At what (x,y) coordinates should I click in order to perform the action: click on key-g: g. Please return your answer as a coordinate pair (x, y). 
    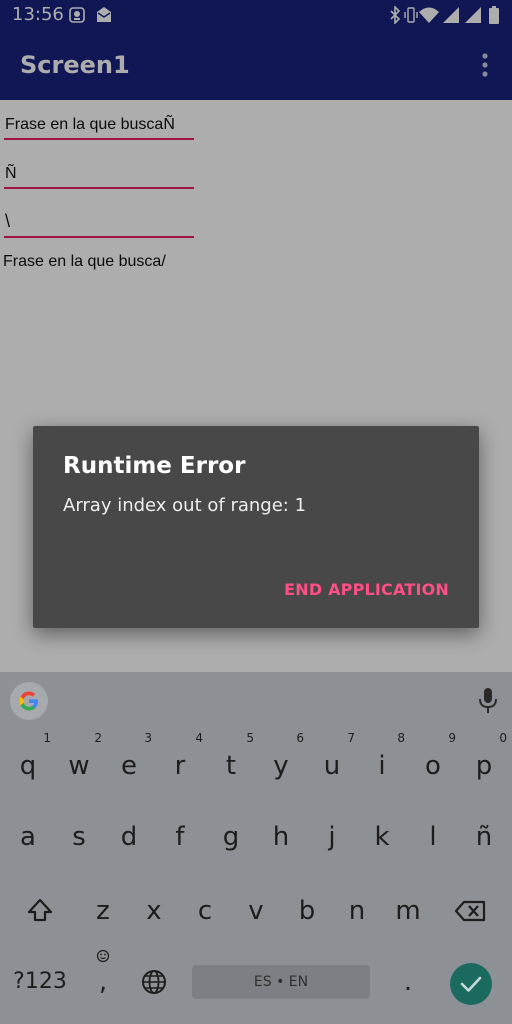
    Looking at the image, I should click on (231, 837).